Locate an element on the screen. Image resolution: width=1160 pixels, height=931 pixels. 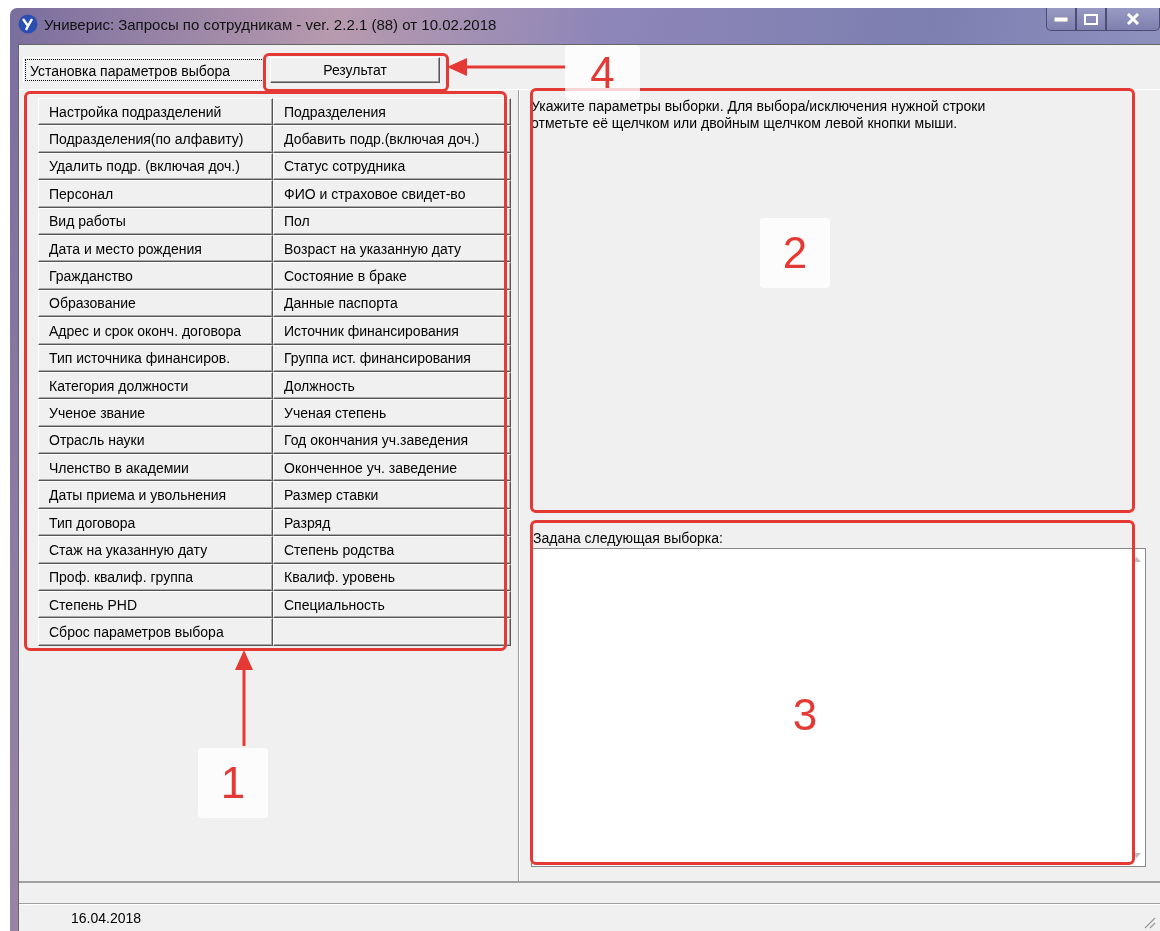
close-icon is located at coordinates (1133, 19).